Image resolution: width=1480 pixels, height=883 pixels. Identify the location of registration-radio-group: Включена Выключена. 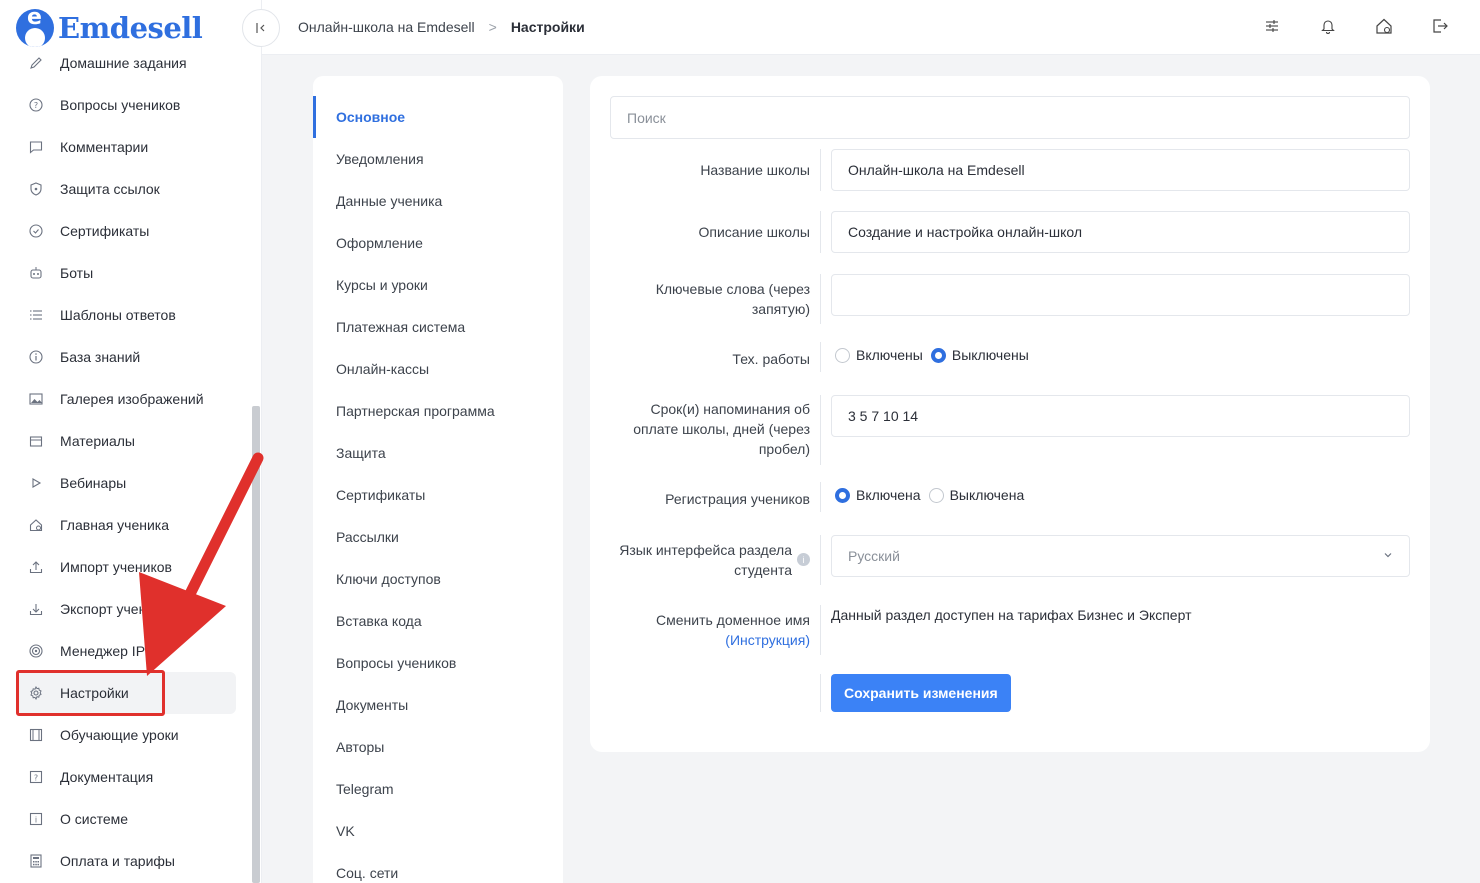
(933, 495).